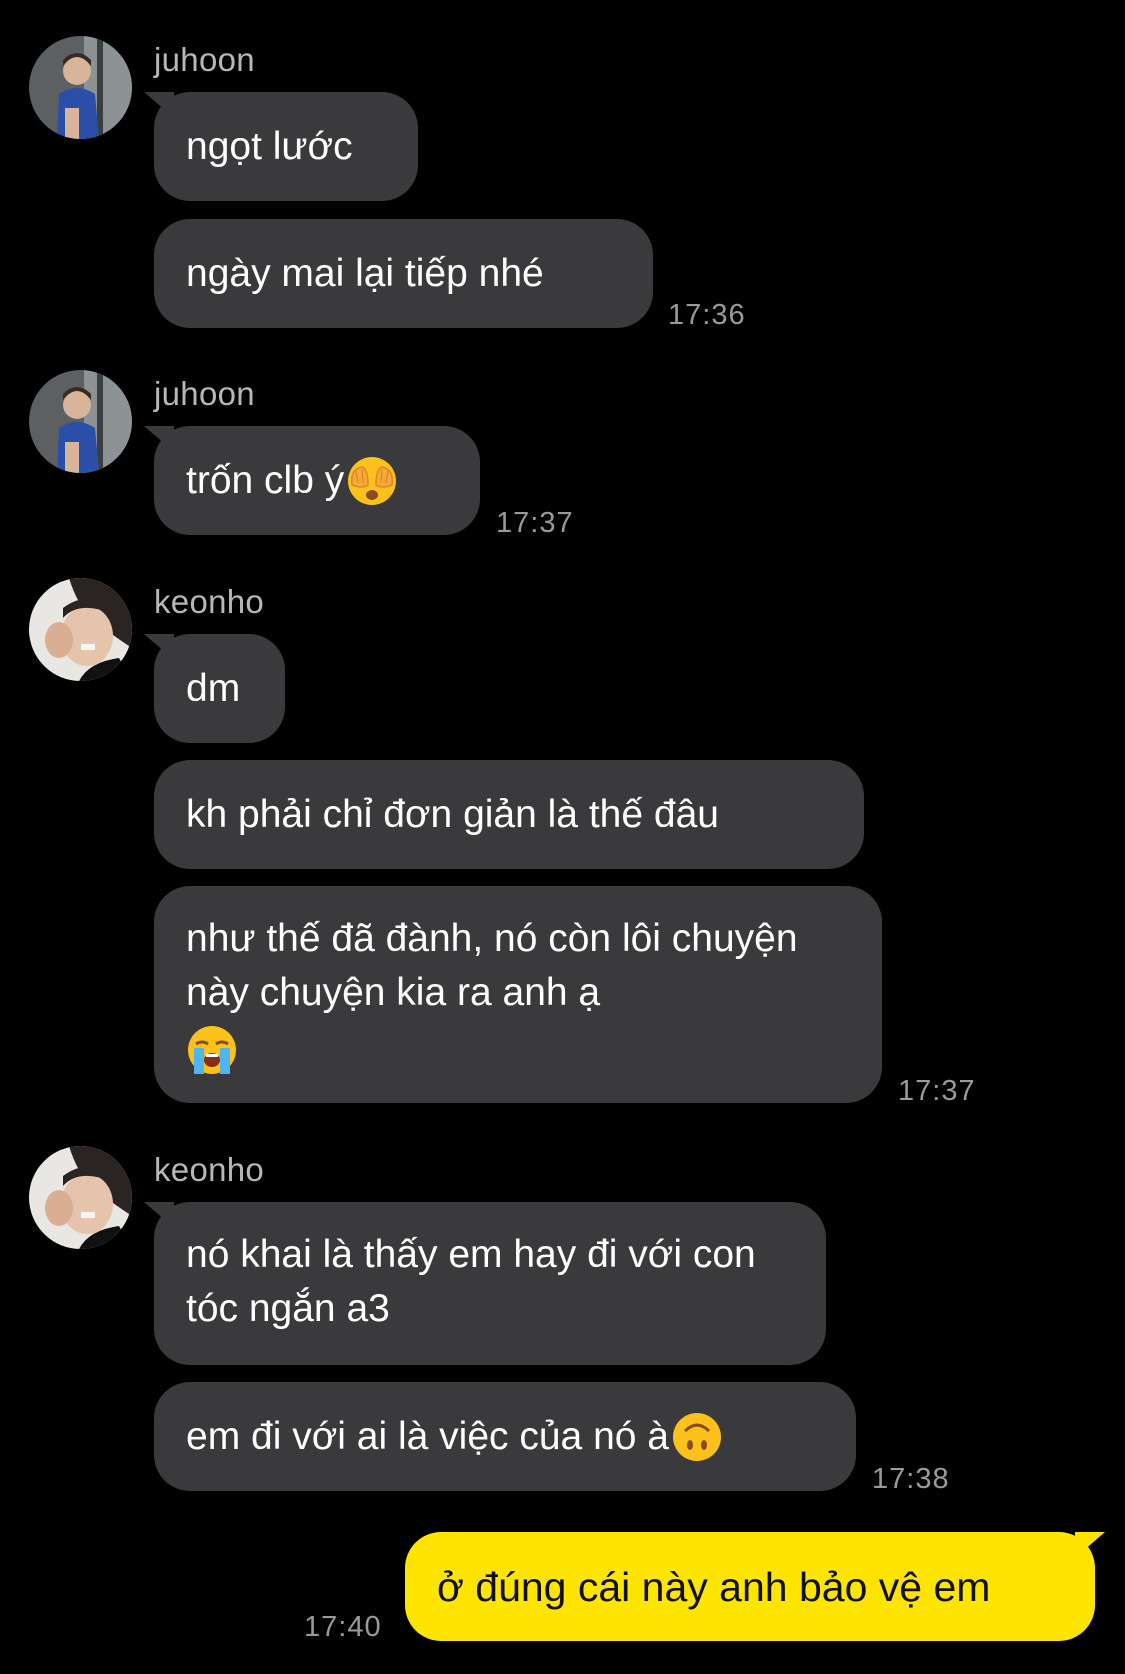 The height and width of the screenshot is (1674, 1125). What do you see at coordinates (452, 814) in the screenshot?
I see `message-text: kh phải chỉ đơn giản là thế đâu` at bounding box center [452, 814].